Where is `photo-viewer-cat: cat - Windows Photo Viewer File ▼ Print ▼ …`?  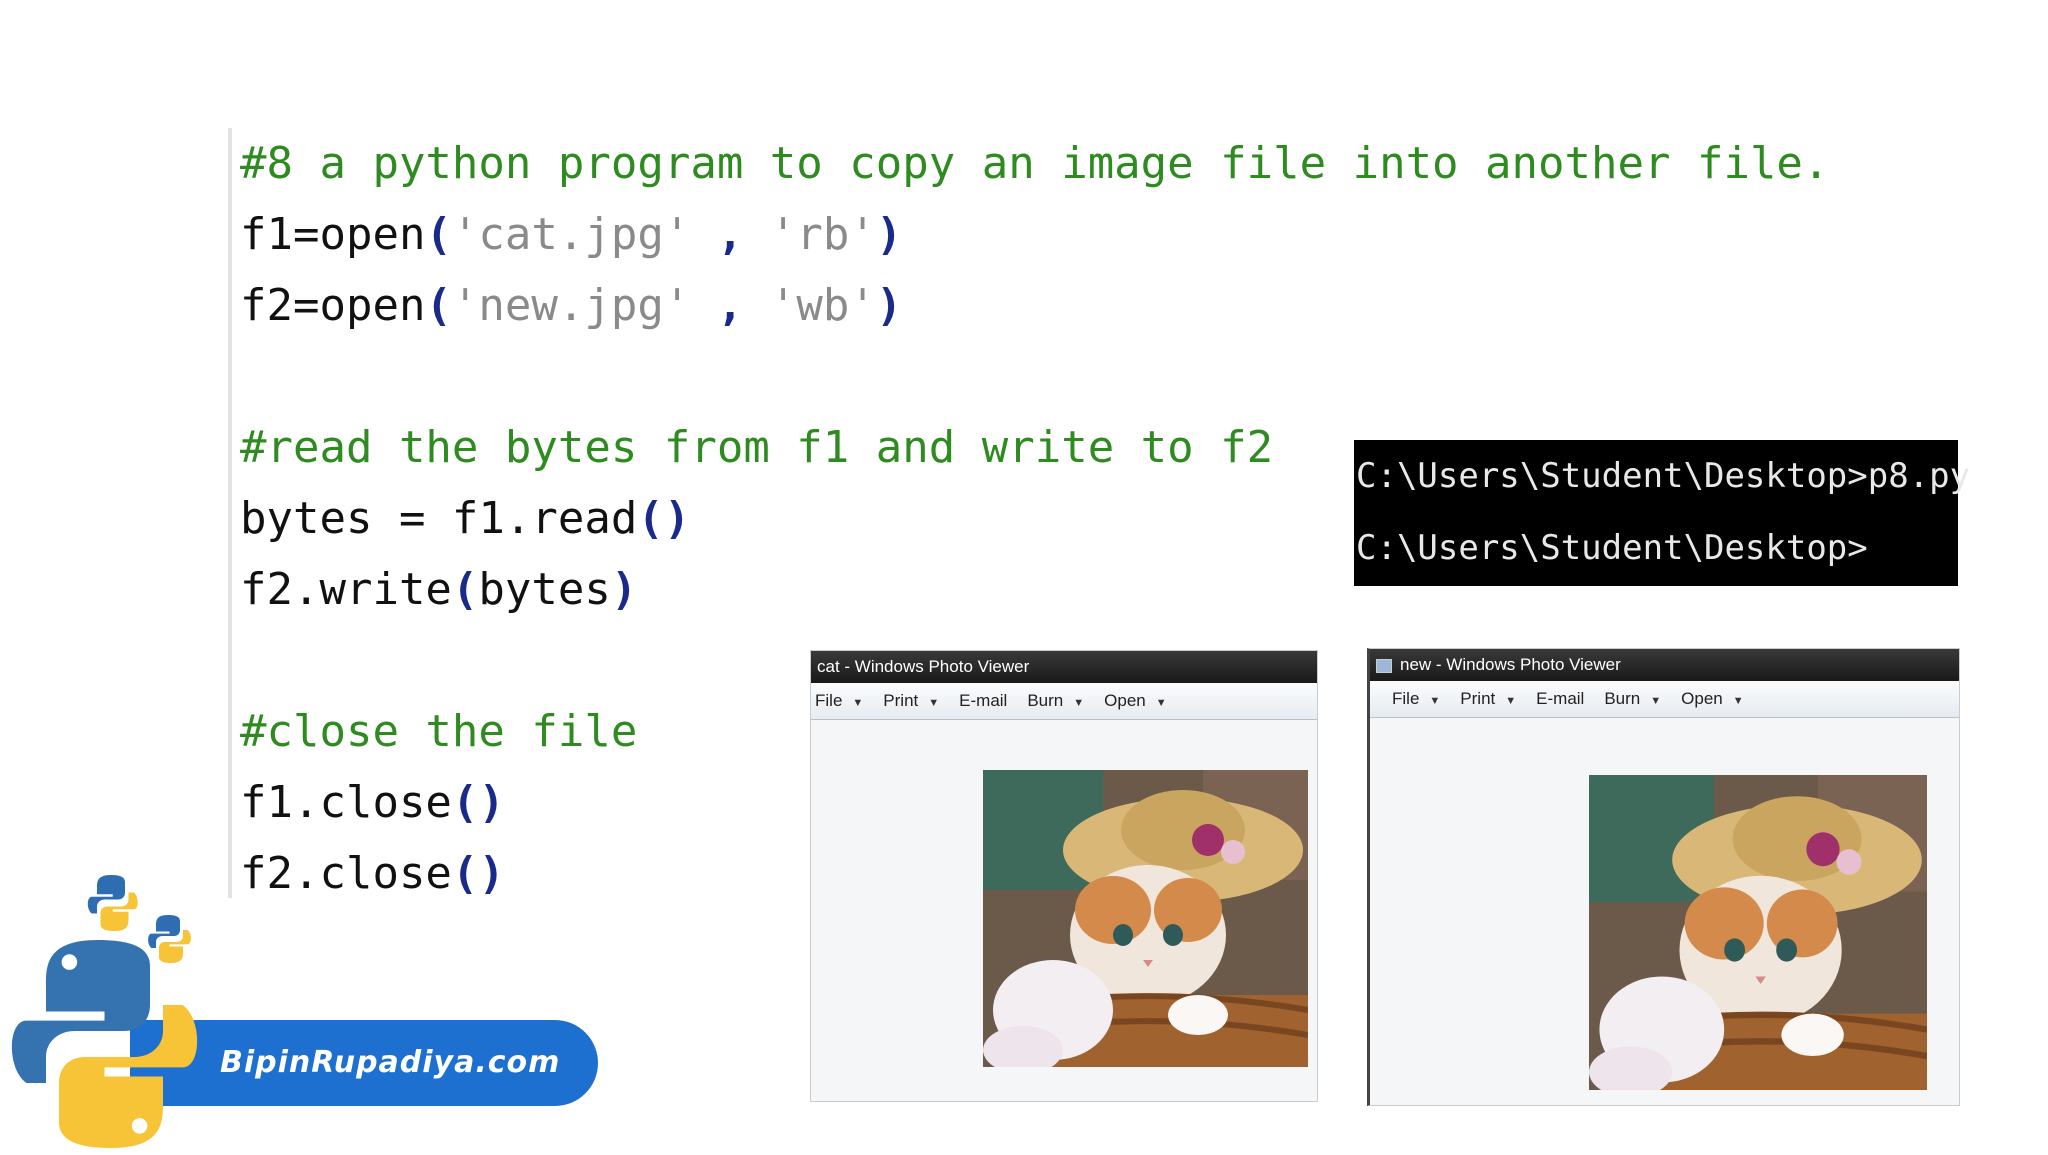
photo-viewer-cat: cat - Windows Photo Viewer File ▼ Print ▼ … is located at coordinates (1064, 876).